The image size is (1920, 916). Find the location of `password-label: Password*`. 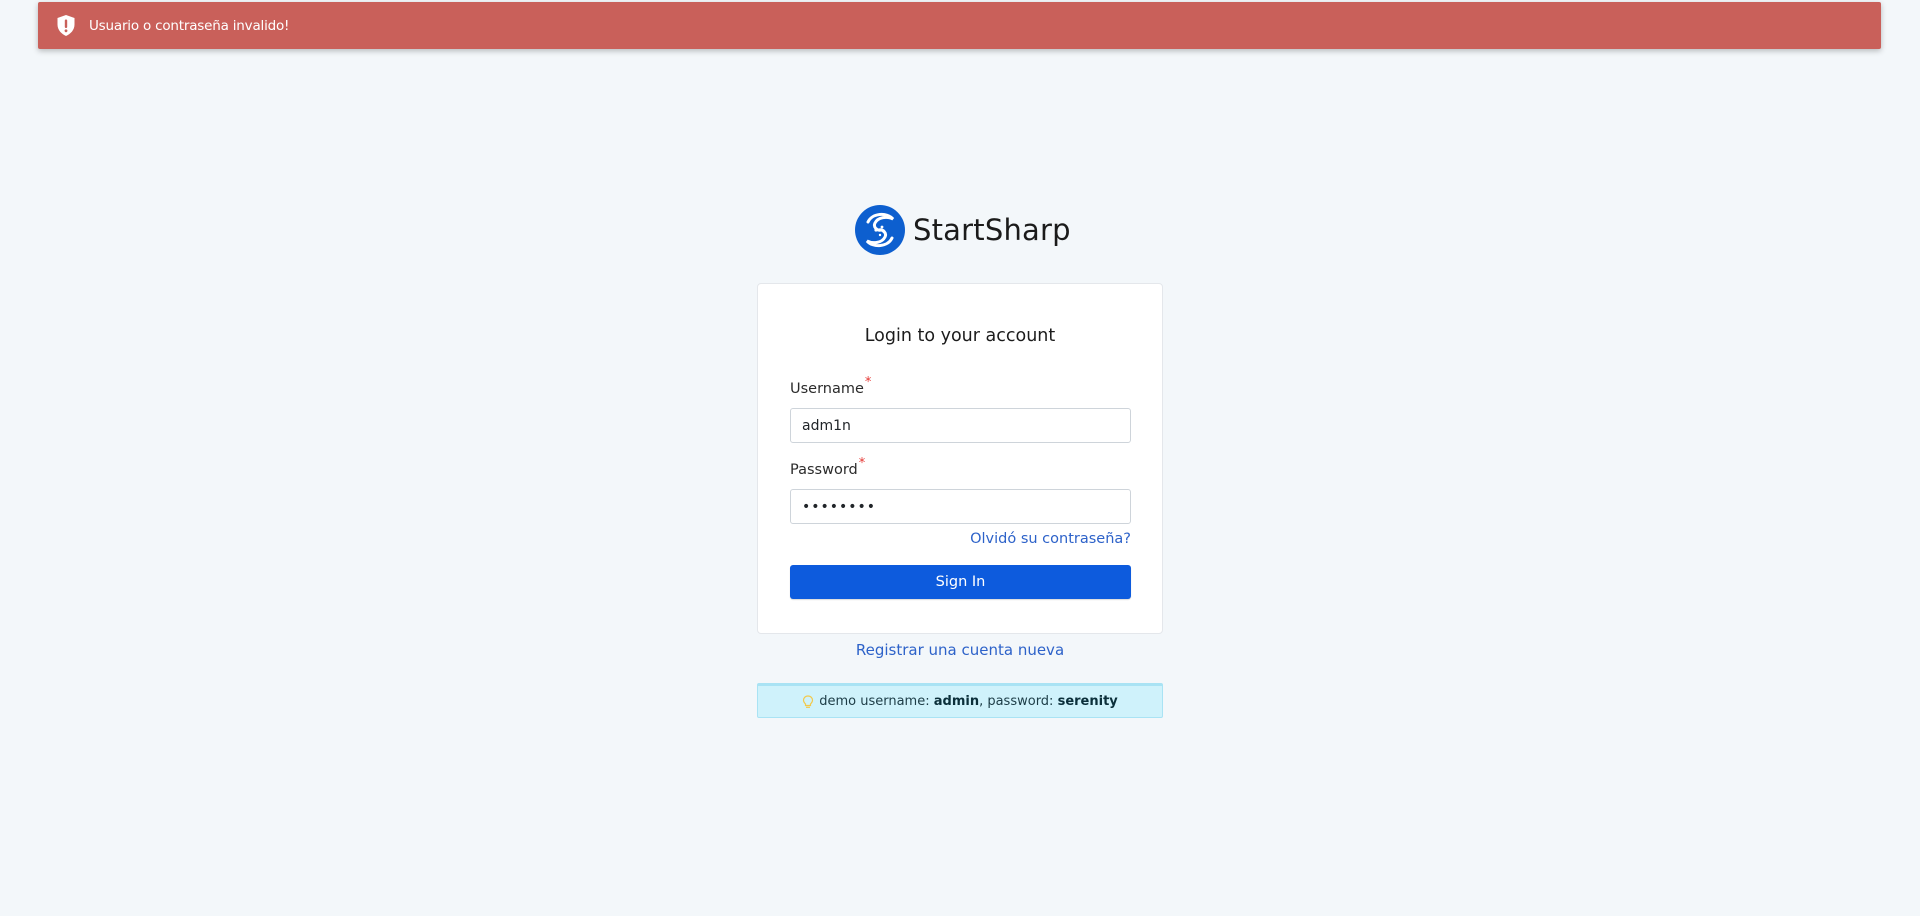

password-label: Password* is located at coordinates (827, 467).